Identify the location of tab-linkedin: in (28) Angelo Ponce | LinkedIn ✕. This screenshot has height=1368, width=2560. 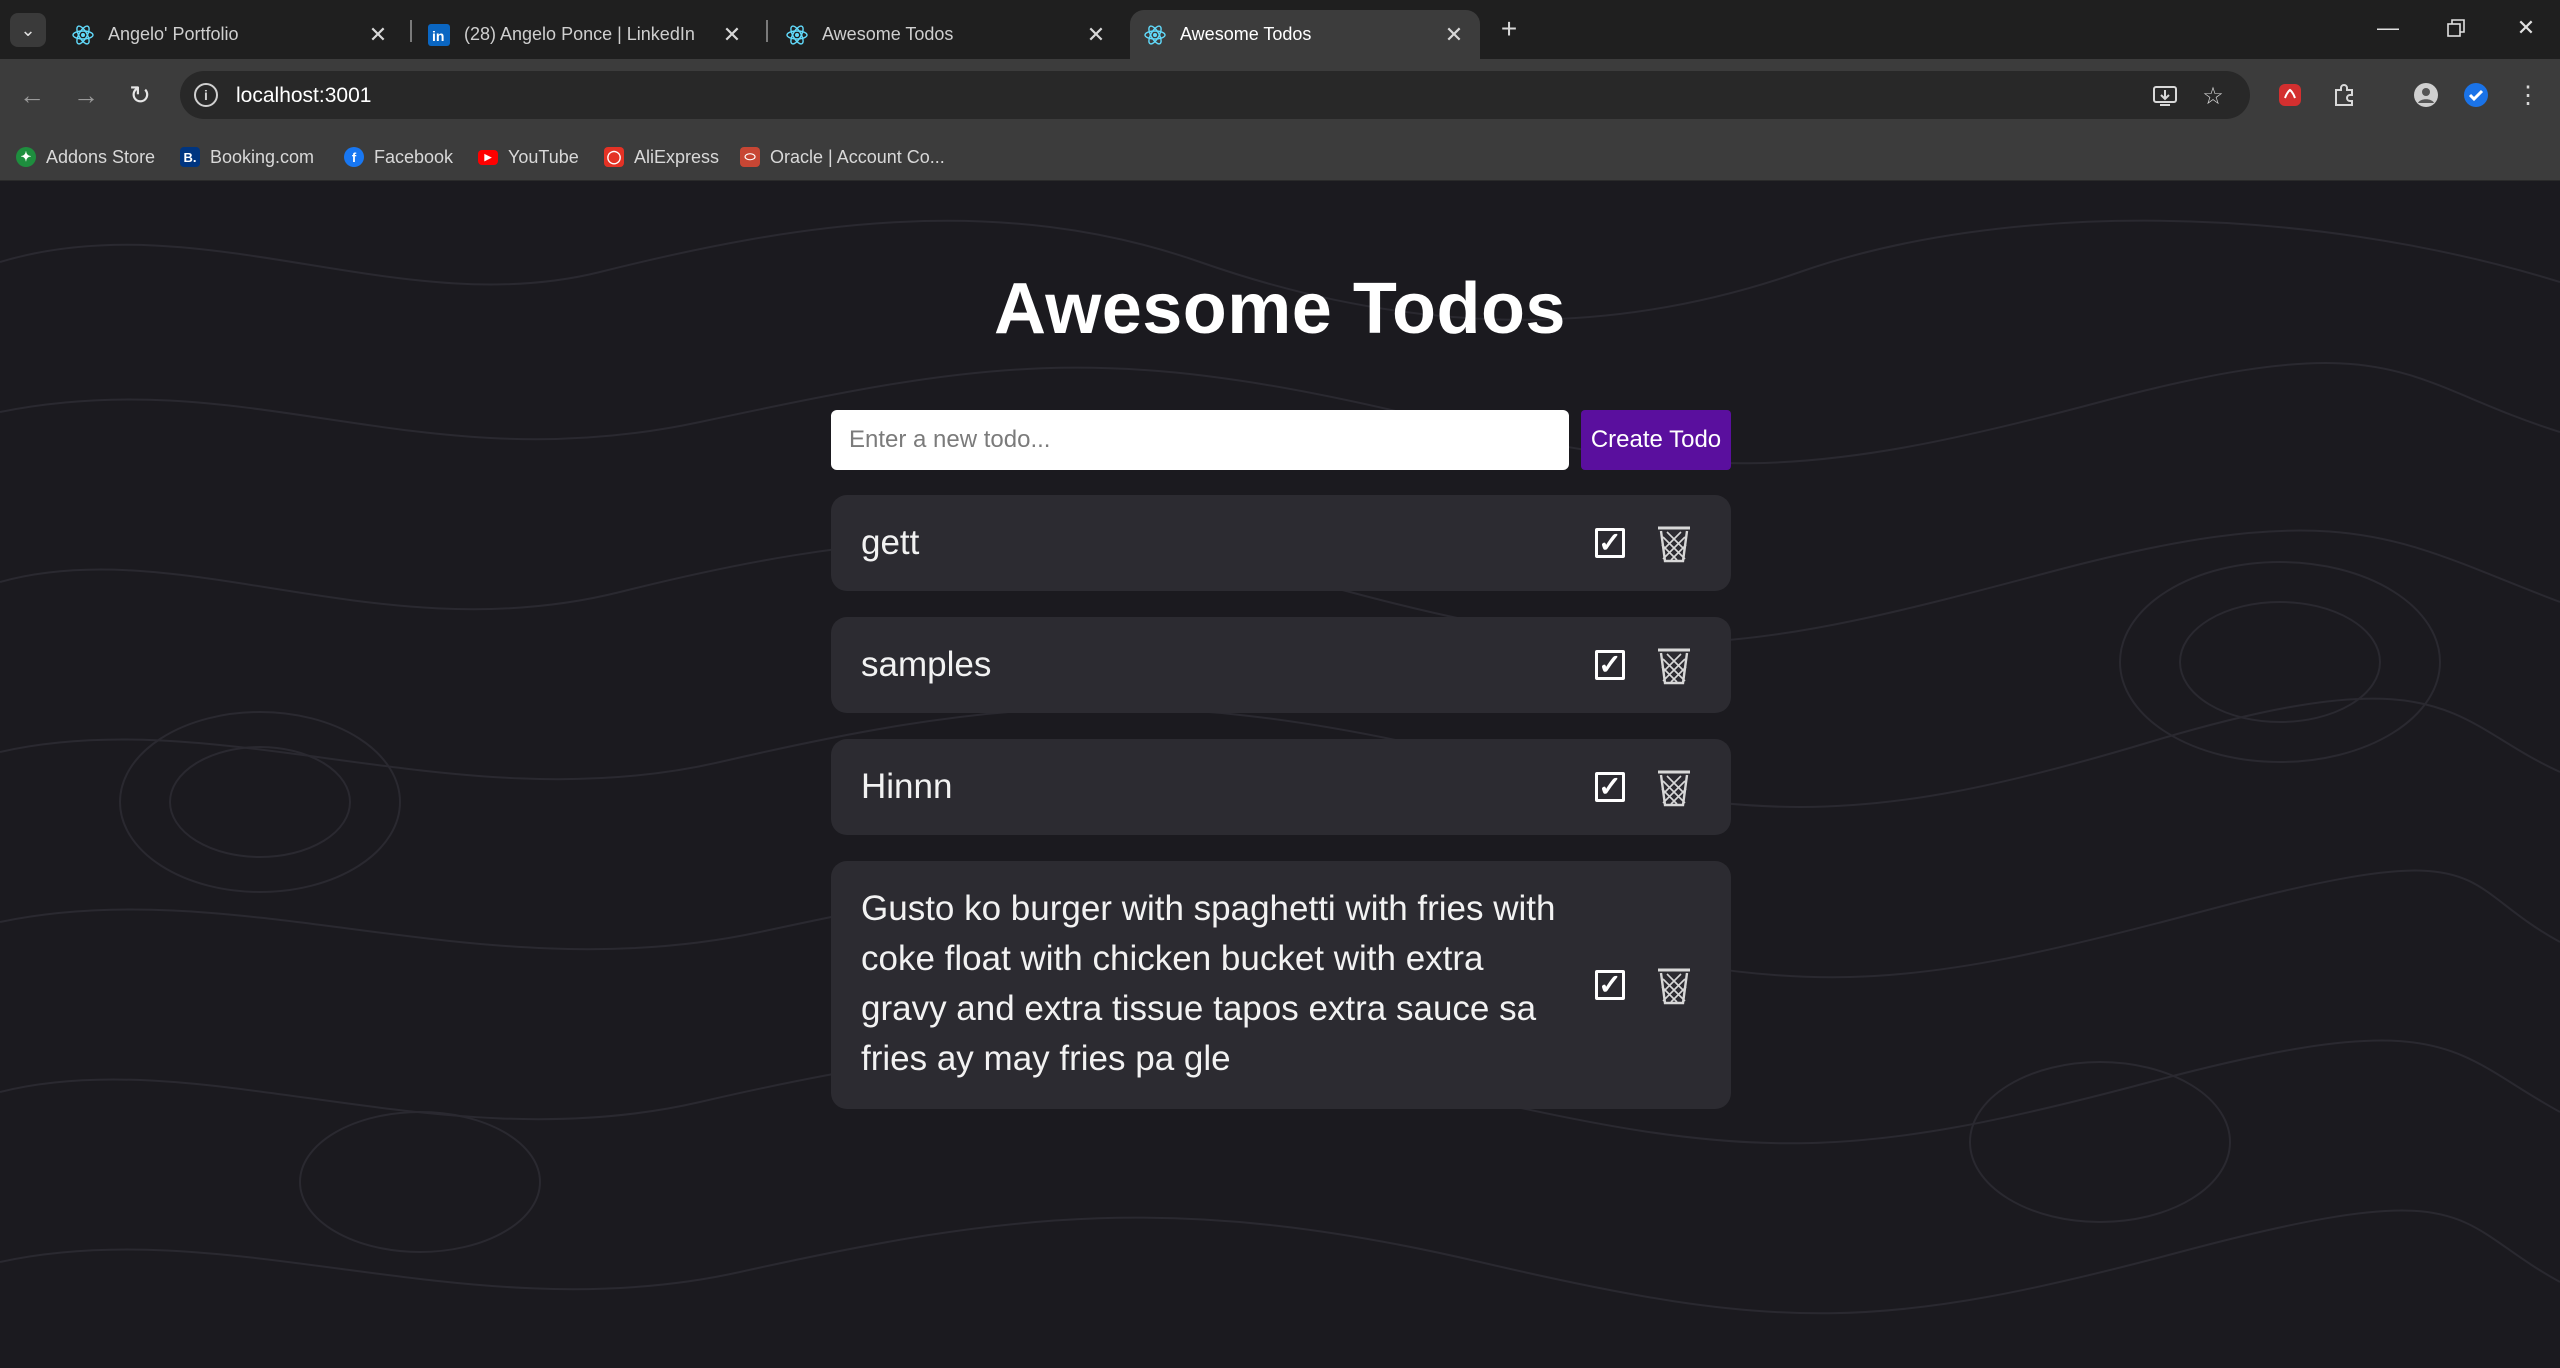
(586, 34).